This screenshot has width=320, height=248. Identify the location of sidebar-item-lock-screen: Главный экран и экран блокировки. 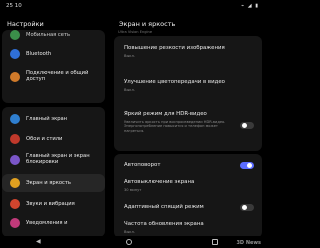
(53, 161).